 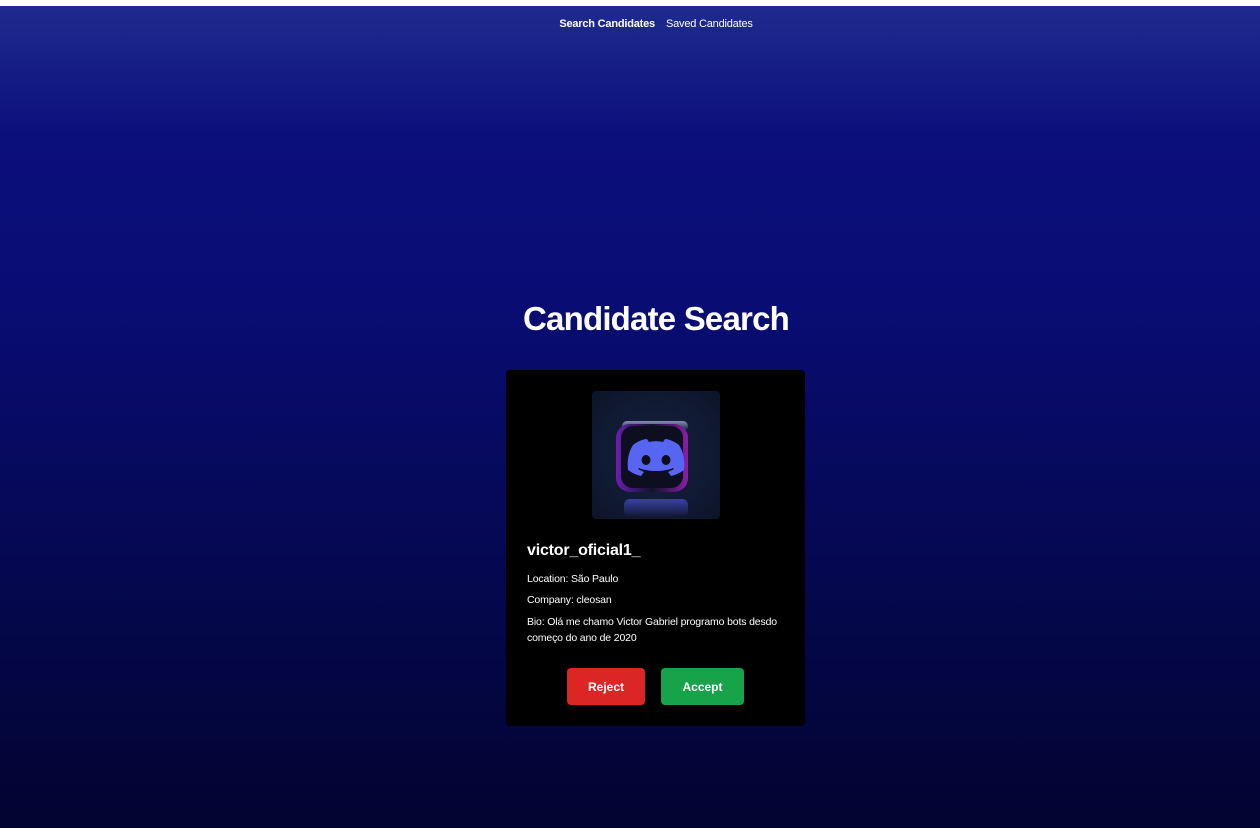 What do you see at coordinates (573, 579) in the screenshot?
I see `candidate-location: Location: São Paulo` at bounding box center [573, 579].